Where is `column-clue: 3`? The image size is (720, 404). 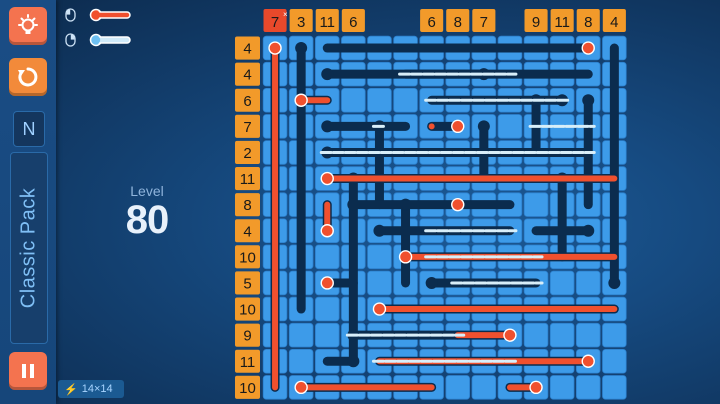 column-clue: 3 is located at coordinates (301, 20).